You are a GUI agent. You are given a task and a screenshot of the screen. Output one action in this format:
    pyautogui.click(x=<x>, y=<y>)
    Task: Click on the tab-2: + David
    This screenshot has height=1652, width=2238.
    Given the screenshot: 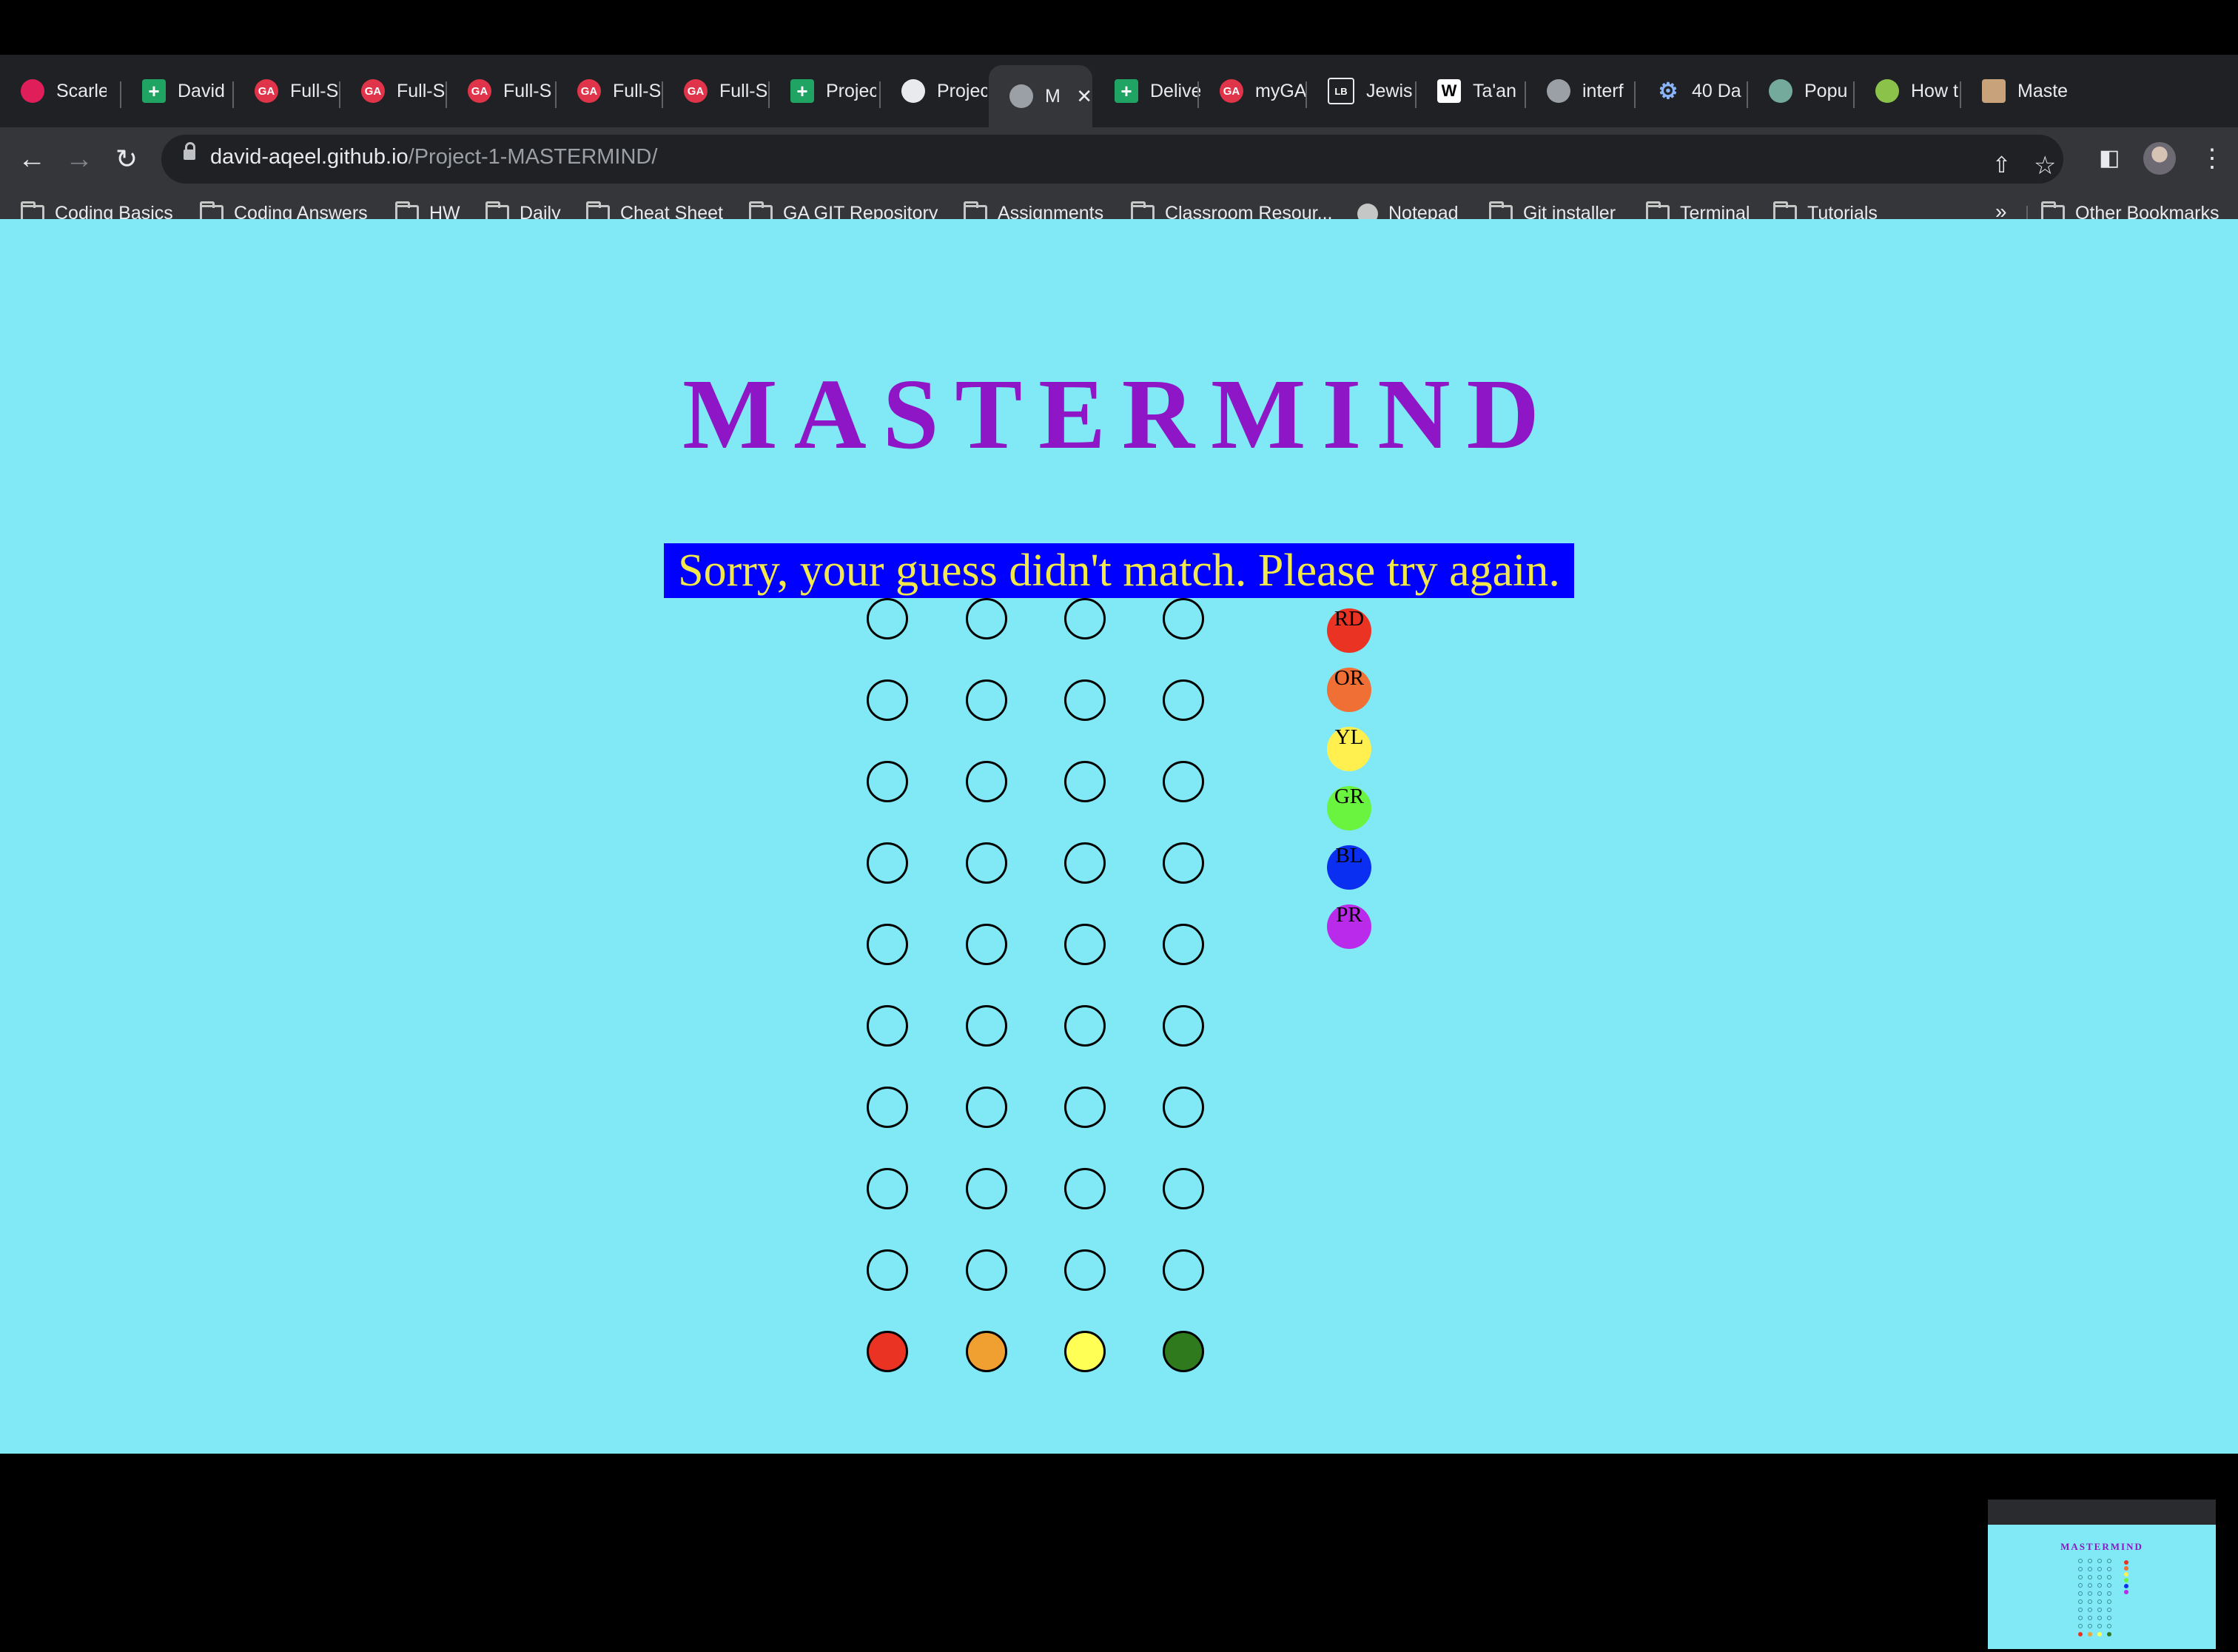 What is the action you would take?
    pyautogui.click(x=176, y=91)
    